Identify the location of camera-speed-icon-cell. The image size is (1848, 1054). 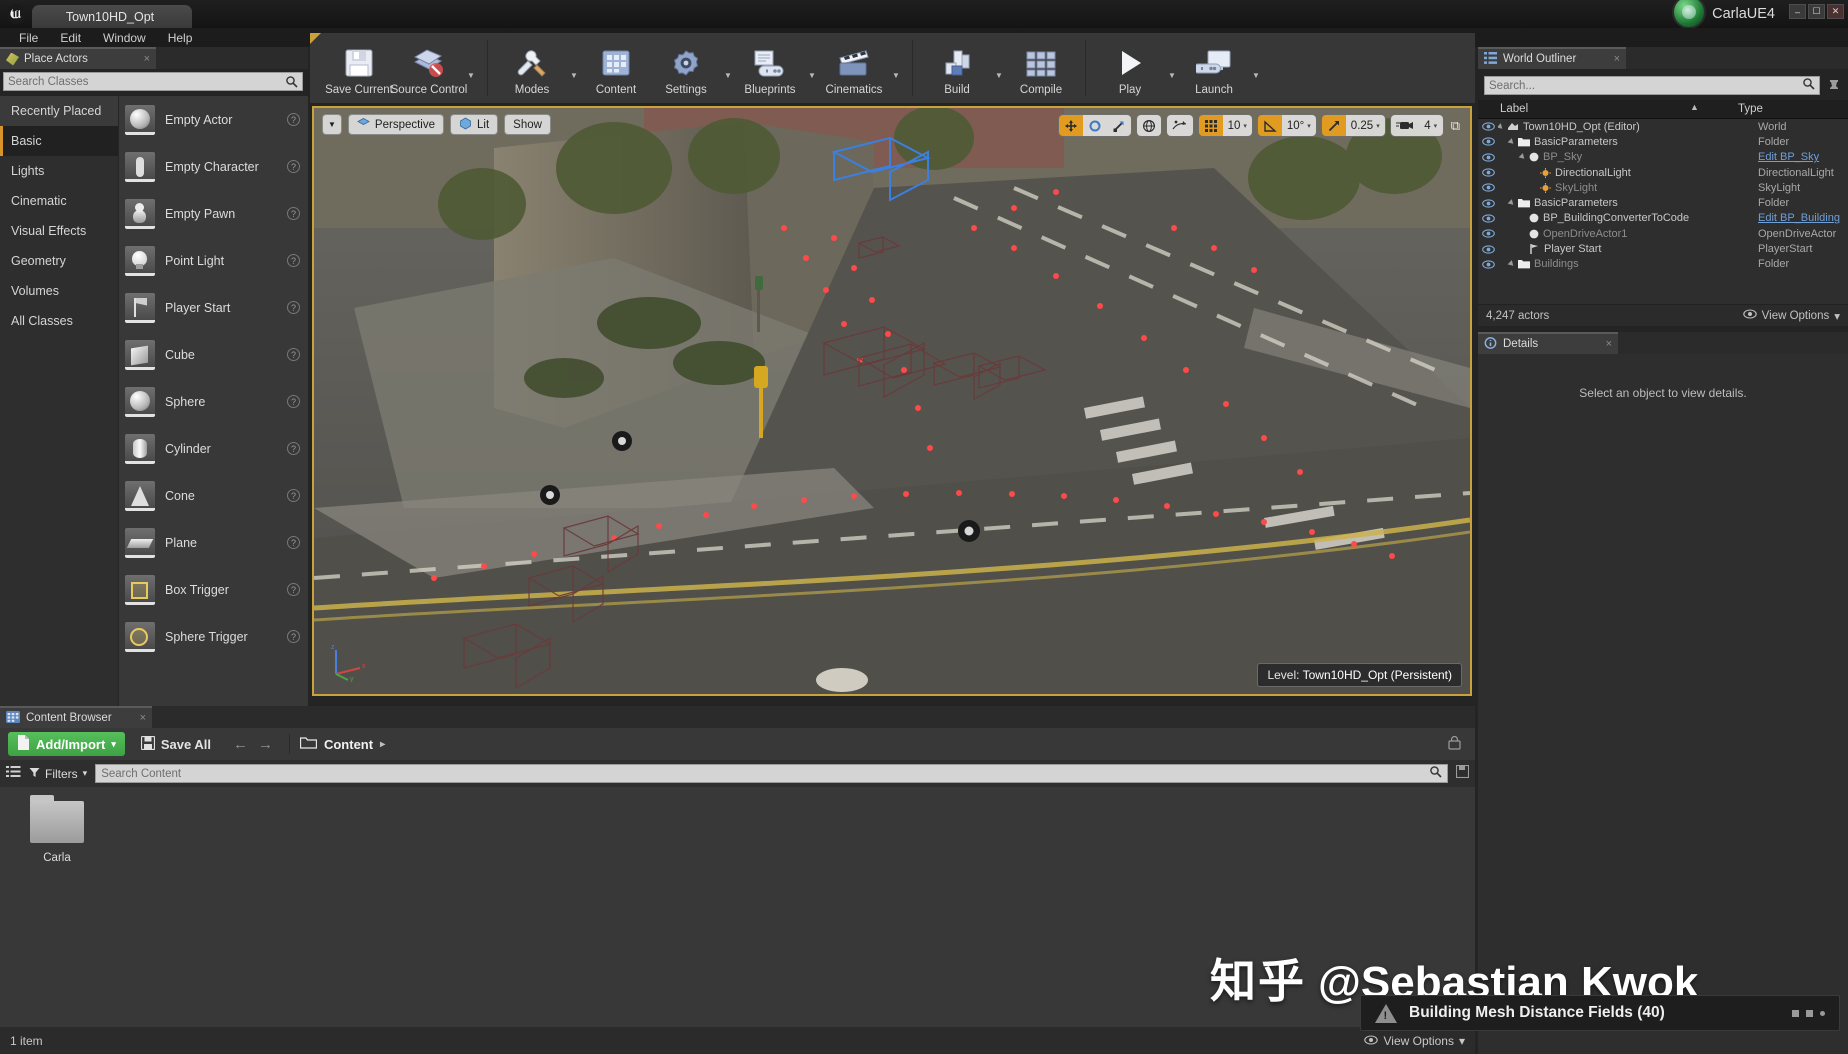
(1404, 125).